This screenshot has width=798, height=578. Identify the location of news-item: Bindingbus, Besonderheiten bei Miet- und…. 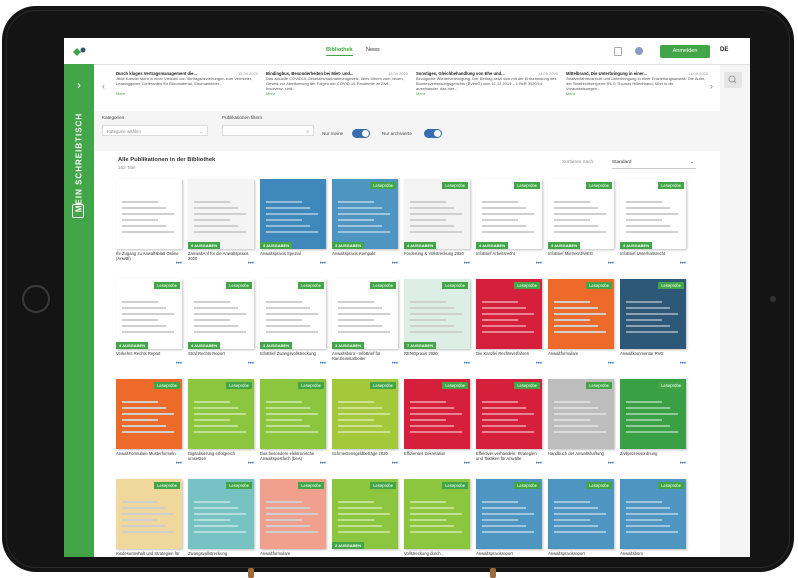
(337, 88).